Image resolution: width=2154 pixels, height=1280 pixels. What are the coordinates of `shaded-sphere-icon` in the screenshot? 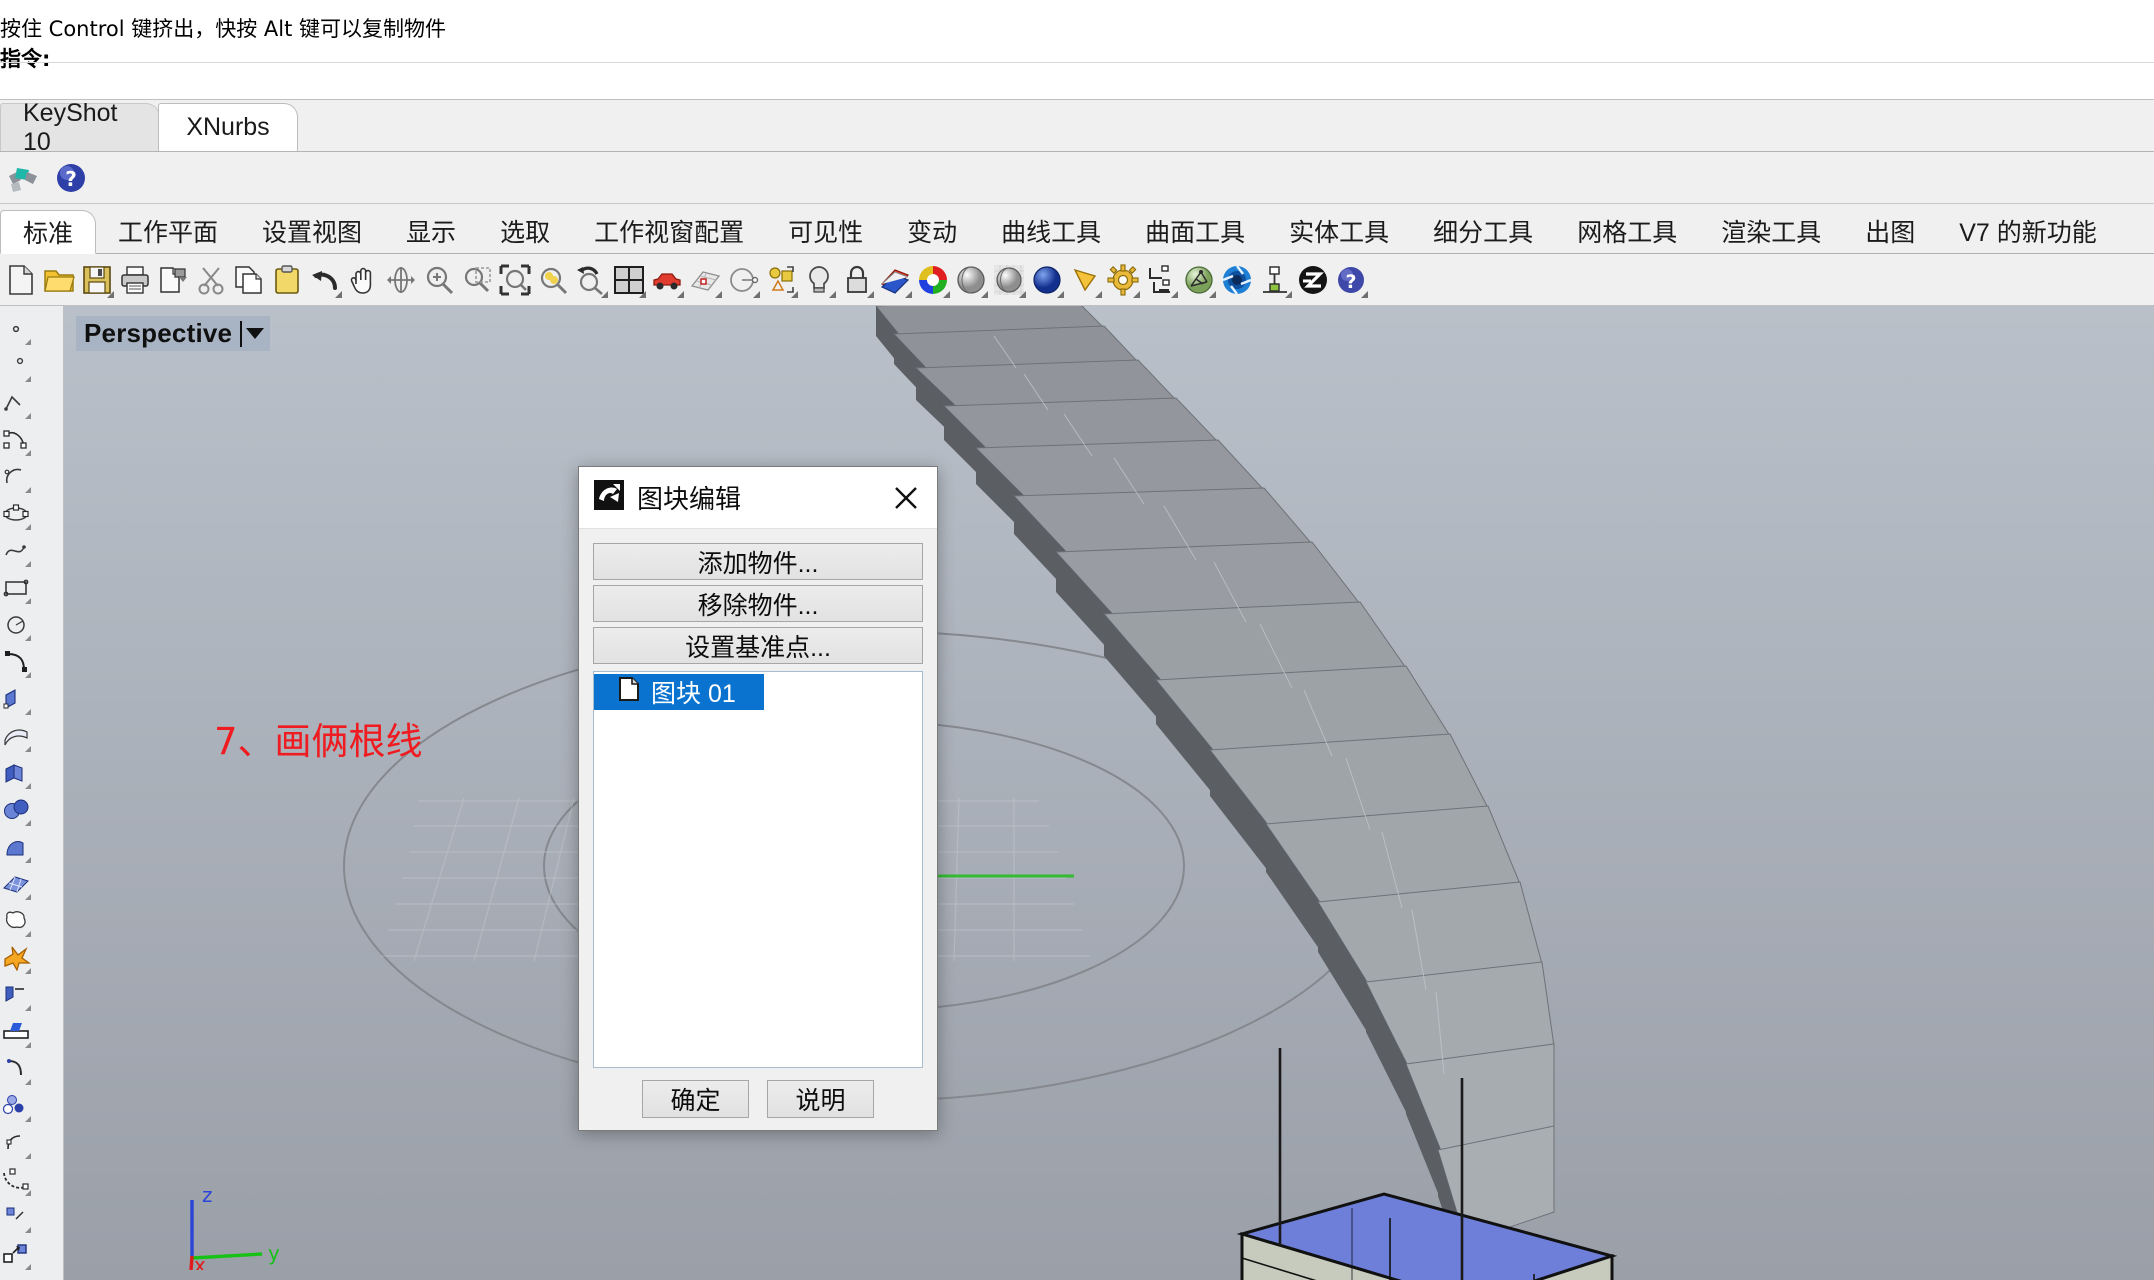 It's located at (971, 280).